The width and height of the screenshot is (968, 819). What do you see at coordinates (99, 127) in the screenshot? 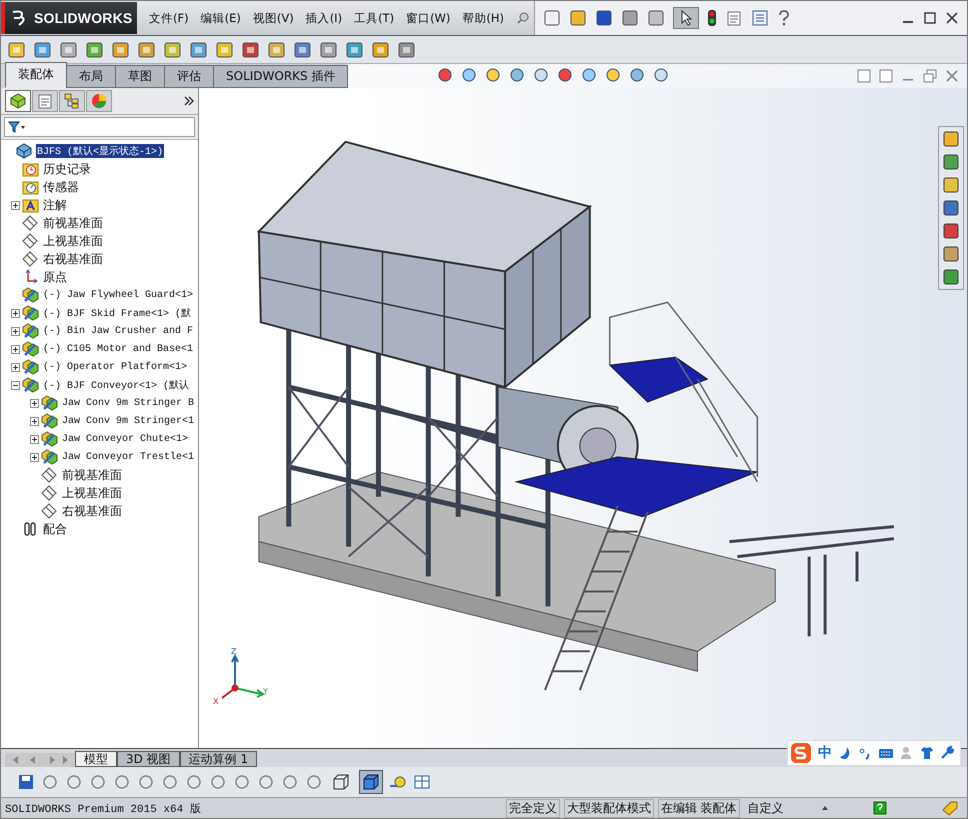
I see `filter-field` at bounding box center [99, 127].